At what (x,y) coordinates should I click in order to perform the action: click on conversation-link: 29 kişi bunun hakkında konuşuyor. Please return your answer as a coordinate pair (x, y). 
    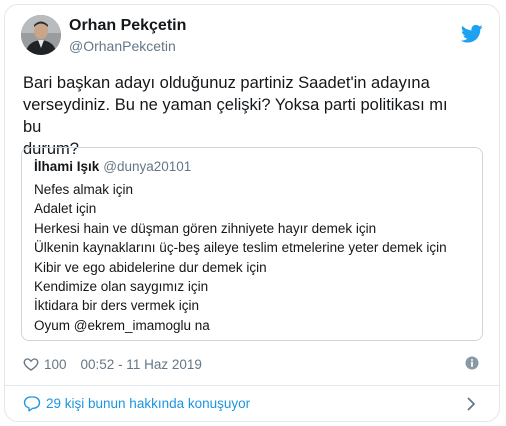
    Looking at the image, I should click on (136, 403).